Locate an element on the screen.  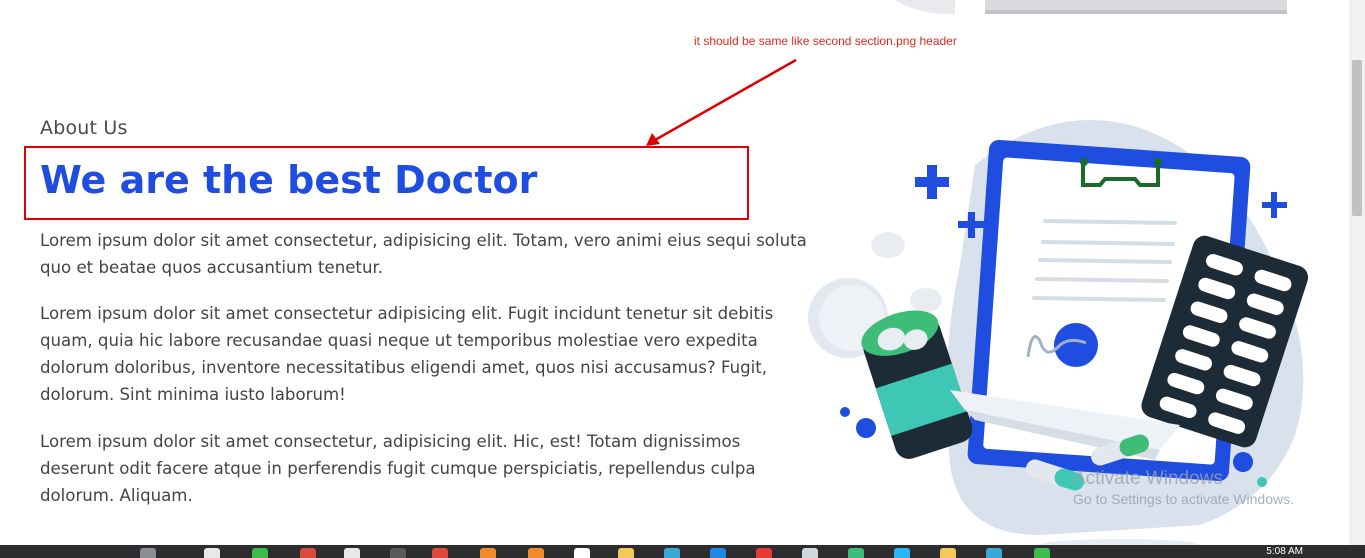
watermark-line-2: Go to Settings to activate Windows. is located at coordinates (1183, 499).